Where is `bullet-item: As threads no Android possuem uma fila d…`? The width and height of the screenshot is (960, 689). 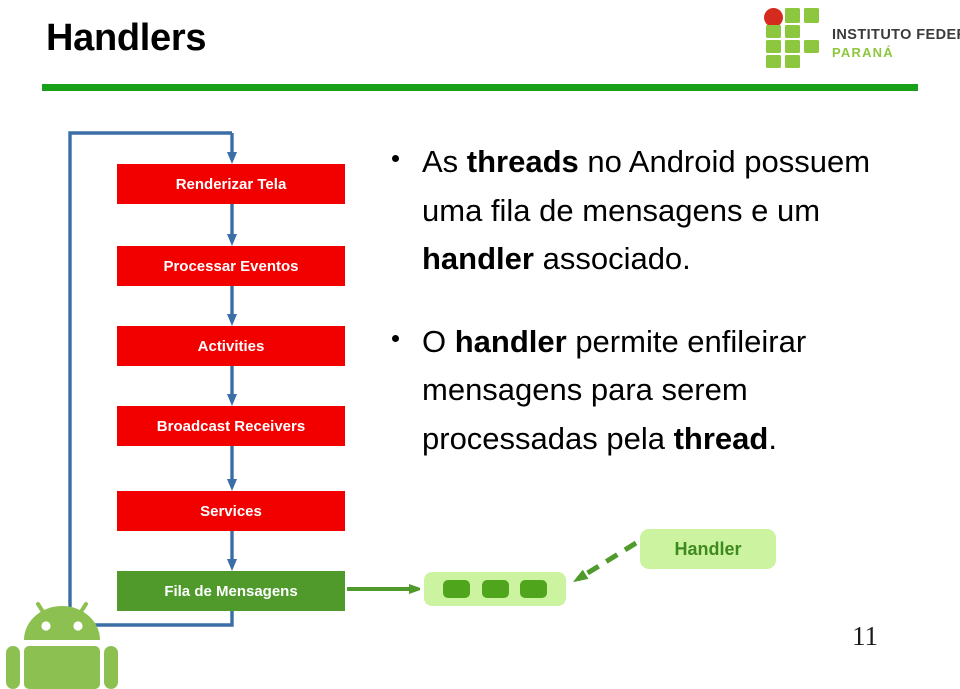 bullet-item: As threads no Android possuem uma fila d… is located at coordinates (657, 211).